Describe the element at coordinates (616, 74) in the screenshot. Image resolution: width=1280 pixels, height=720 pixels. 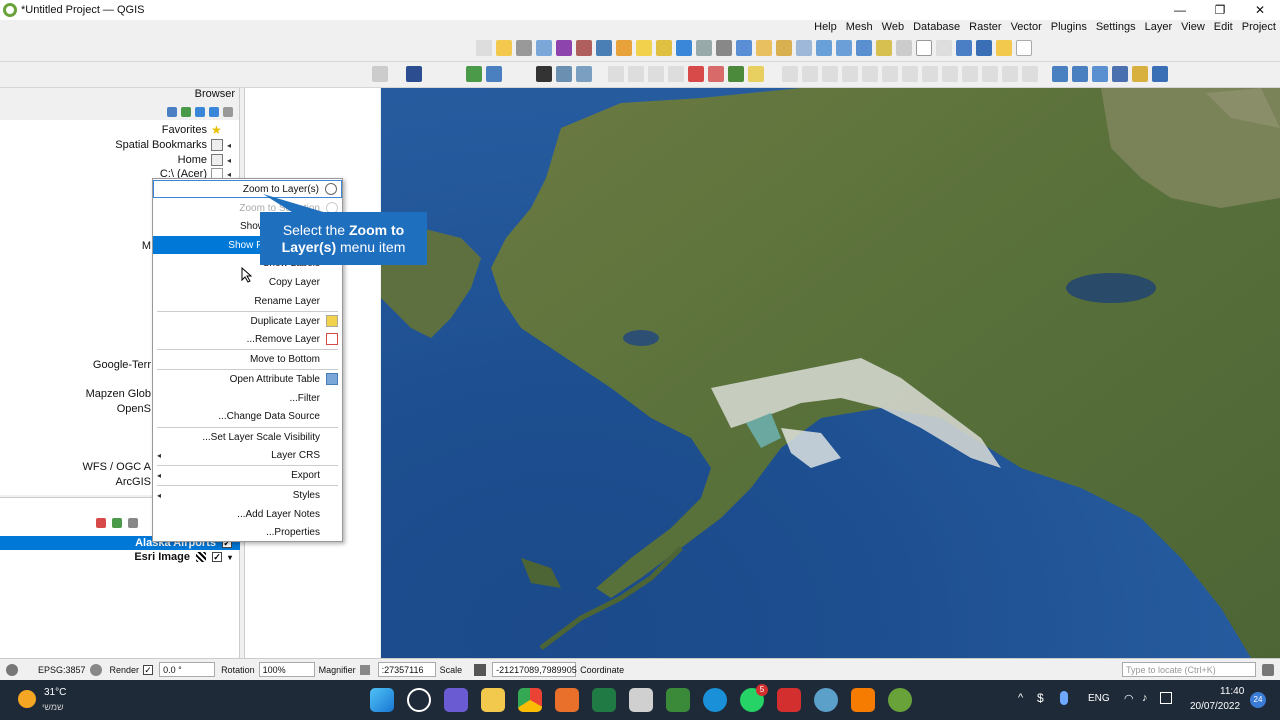
I see `label-icon` at that location.